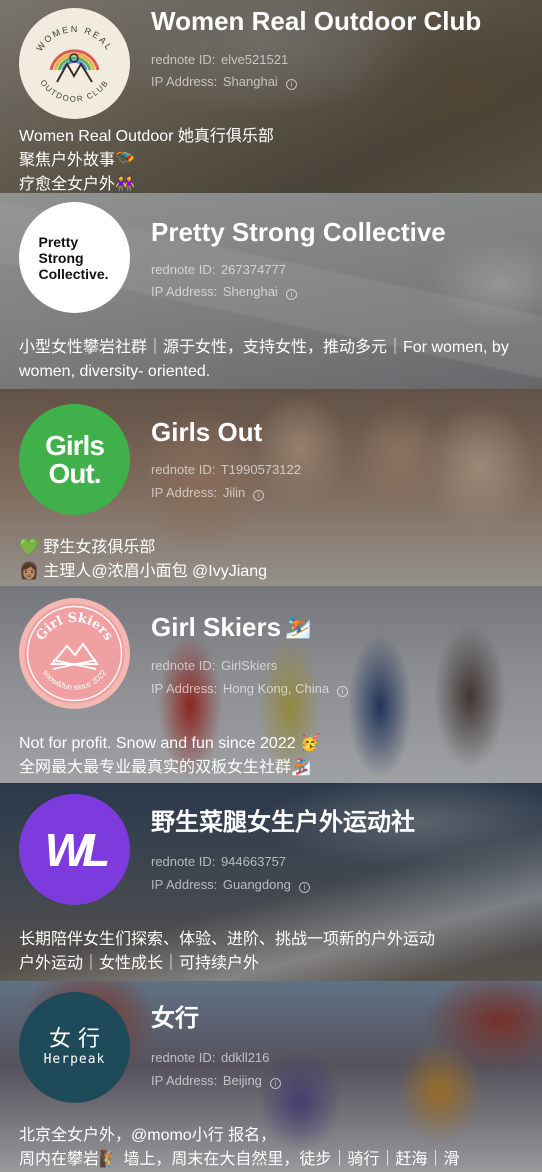  What do you see at coordinates (74, 38) in the screenshot?
I see `svg-text: WOMEN REAL` at bounding box center [74, 38].